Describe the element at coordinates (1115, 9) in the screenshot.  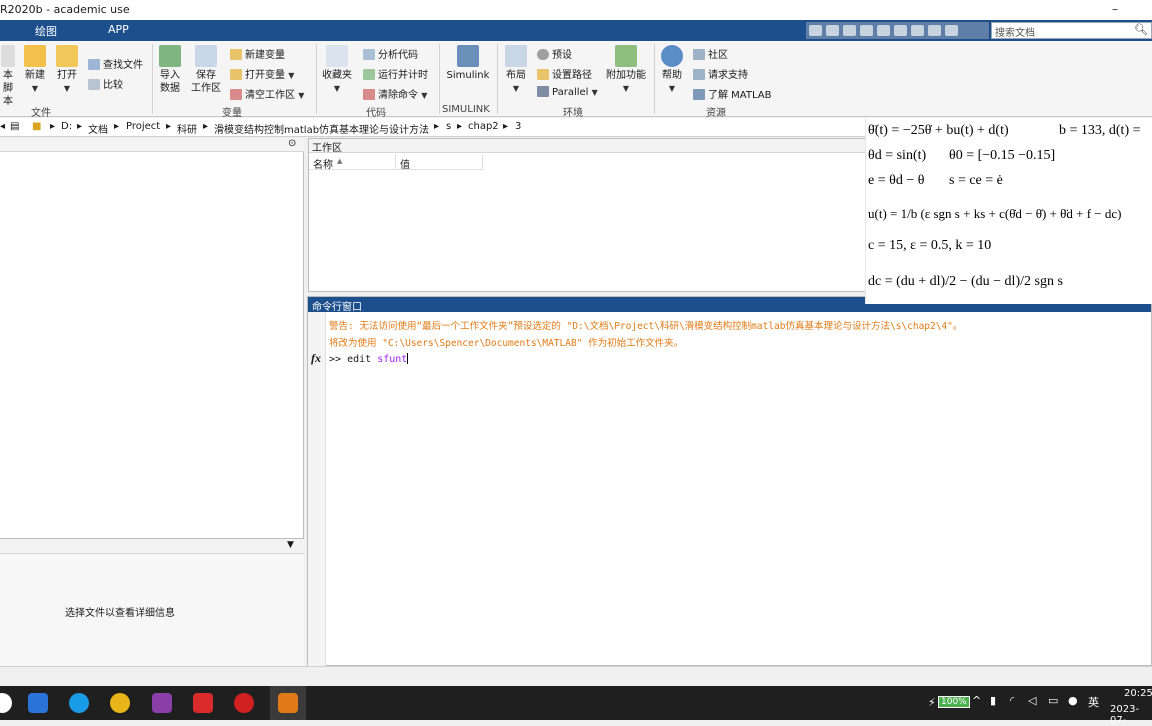
I see `minimize-button: –` at that location.